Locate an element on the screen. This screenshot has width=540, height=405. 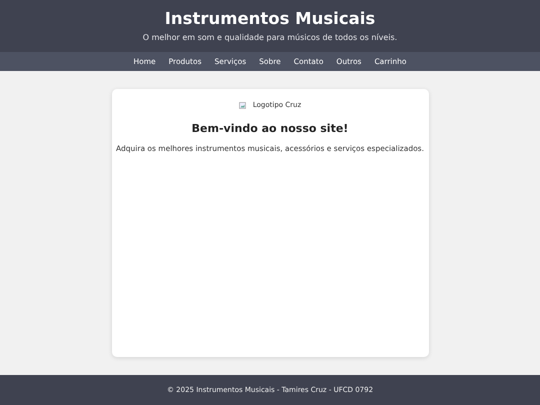
welcome-heading: Bem-vindo ao nosso site! is located at coordinates (270, 128).